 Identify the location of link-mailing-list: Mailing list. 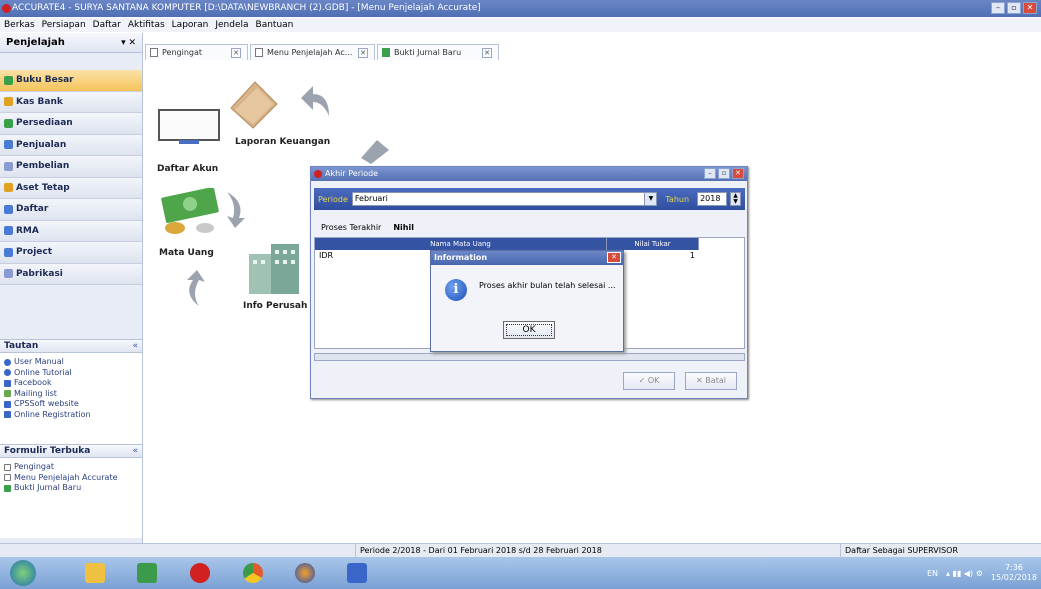
(71, 394).